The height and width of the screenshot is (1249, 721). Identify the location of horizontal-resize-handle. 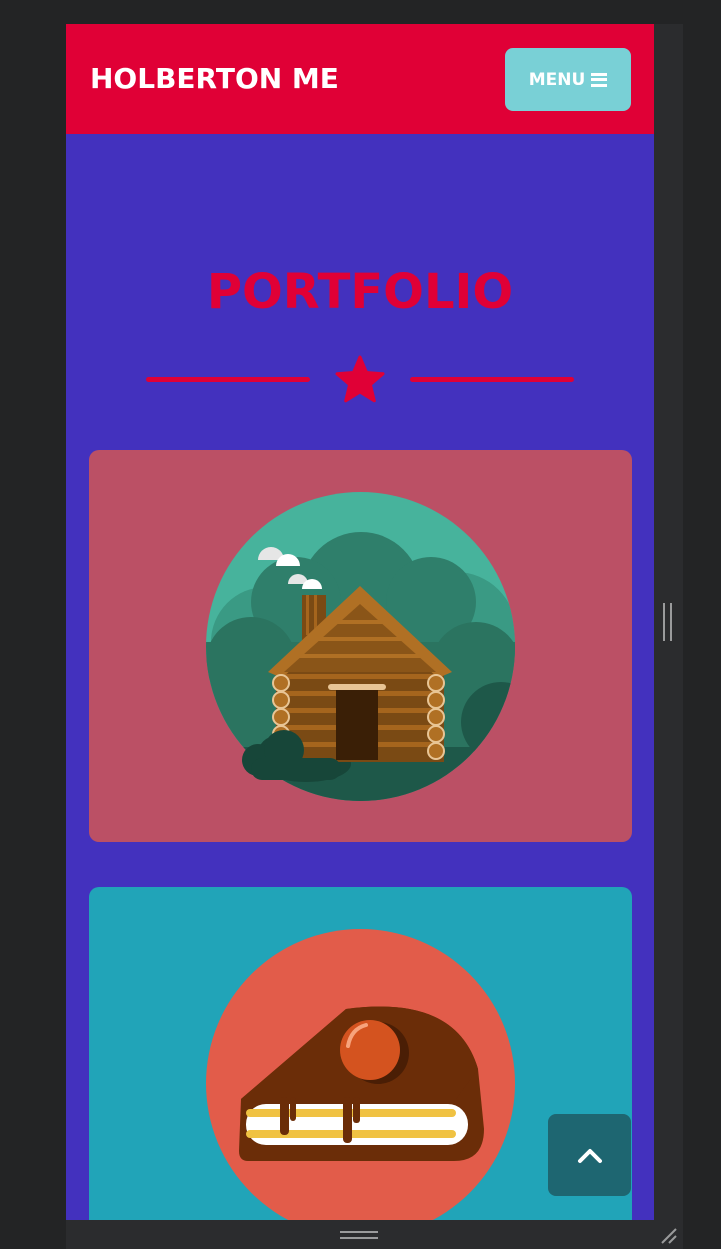
(359, 1235).